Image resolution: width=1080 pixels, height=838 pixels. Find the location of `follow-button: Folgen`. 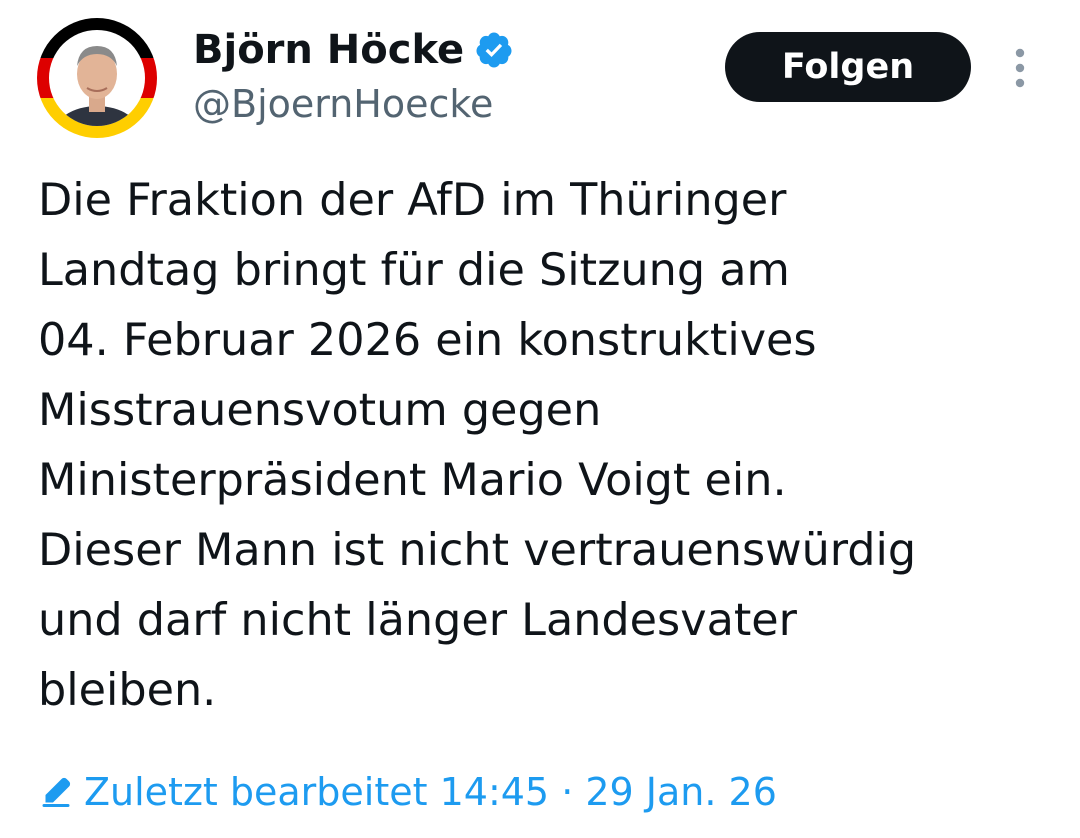

follow-button: Folgen is located at coordinates (848, 67).